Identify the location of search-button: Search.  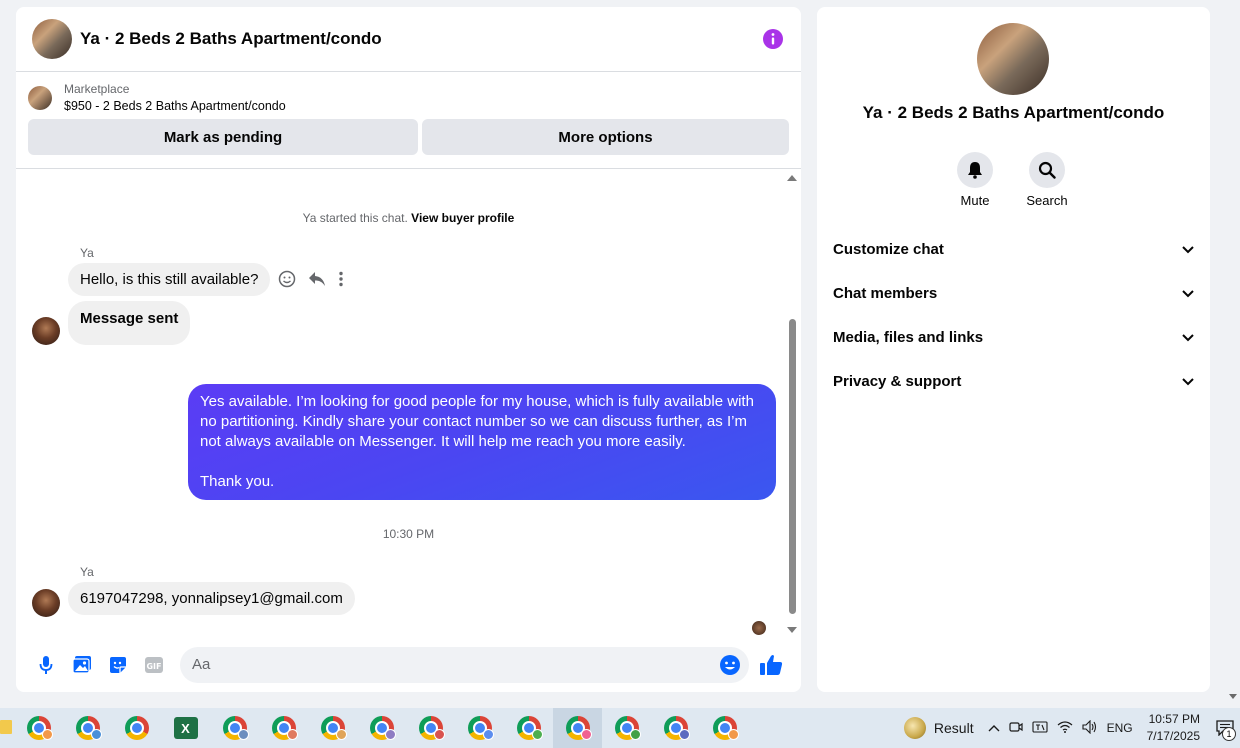
(1047, 180).